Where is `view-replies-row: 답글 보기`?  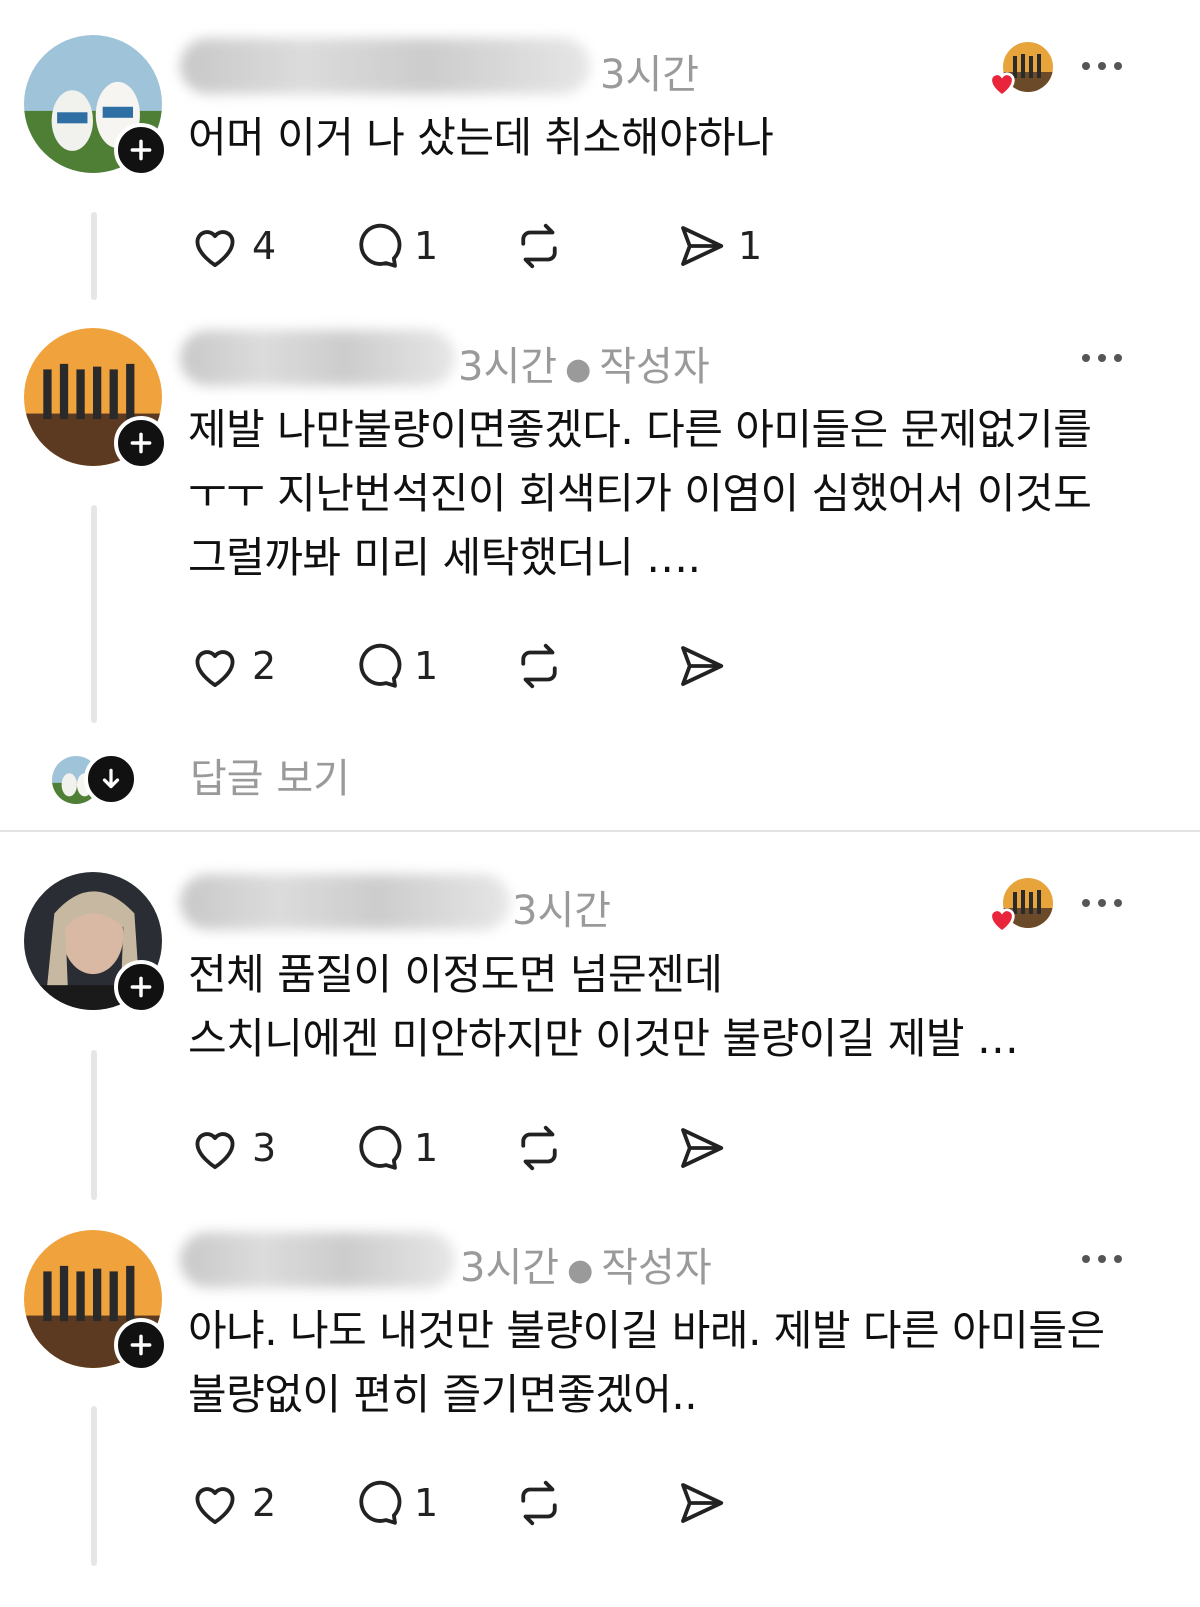
view-replies-row: 답글 보기 is located at coordinates (602, 782).